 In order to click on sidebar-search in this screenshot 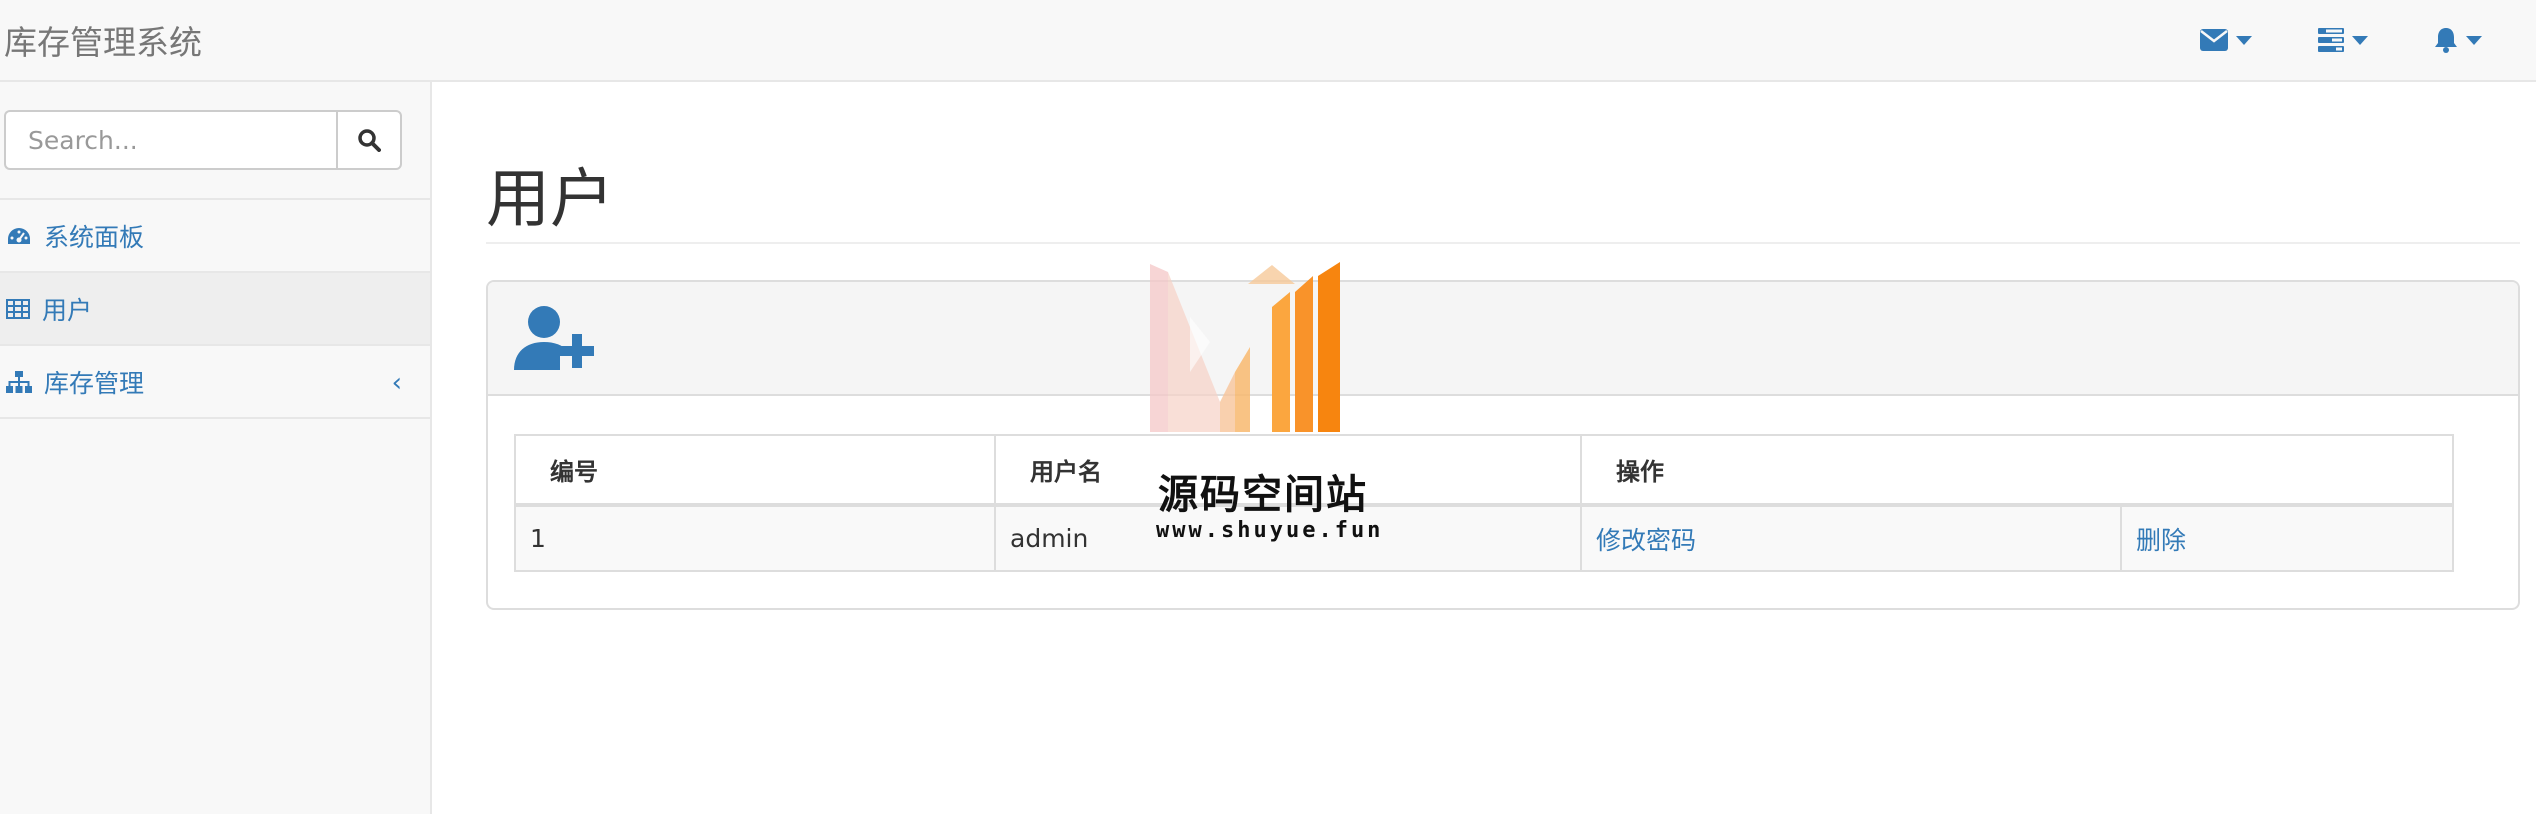, I will do `click(215, 141)`.